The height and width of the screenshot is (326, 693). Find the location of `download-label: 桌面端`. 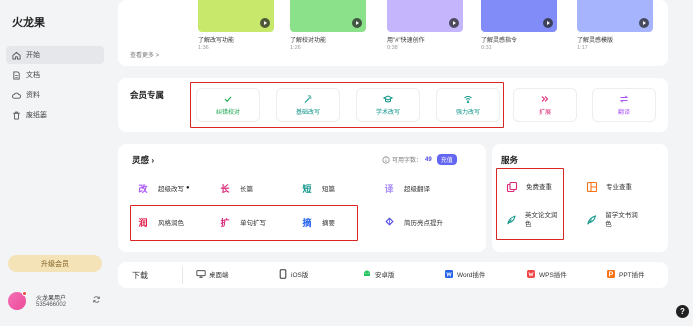

download-label: 桌面端 is located at coordinates (219, 275).